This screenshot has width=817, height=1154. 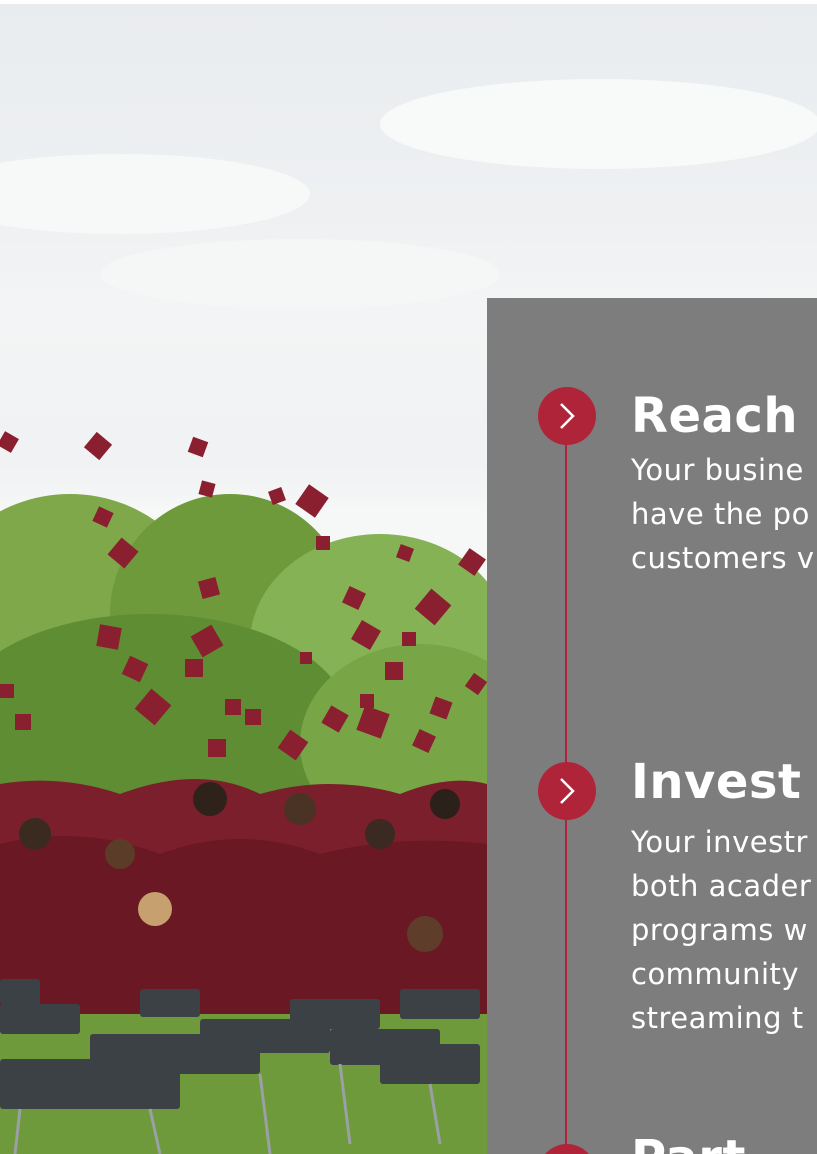 I want to click on body-line: have the po, so click(x=720, y=514).